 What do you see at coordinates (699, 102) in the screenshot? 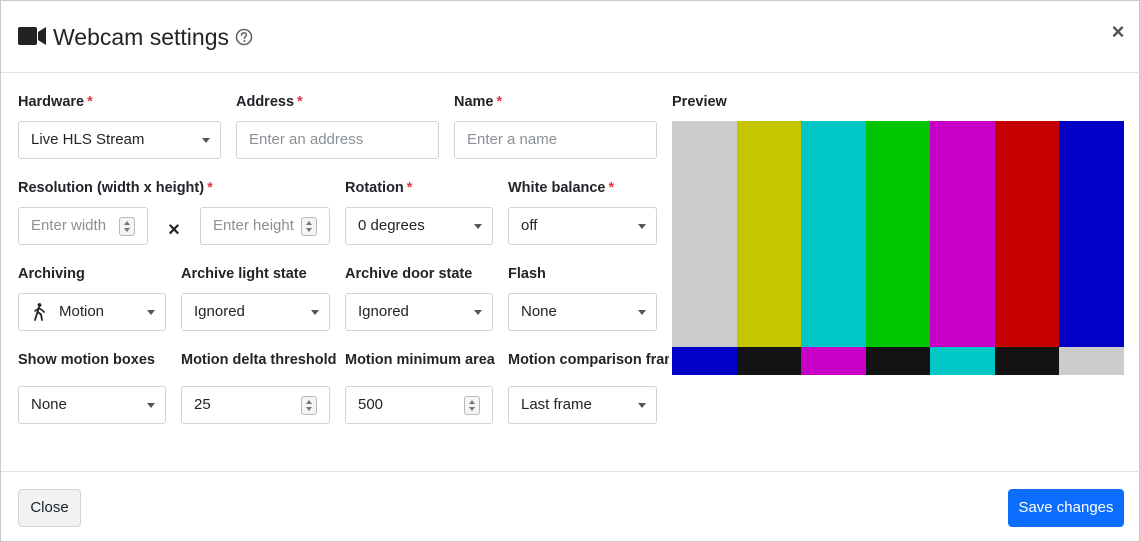
I see `preview-label: Preview` at bounding box center [699, 102].